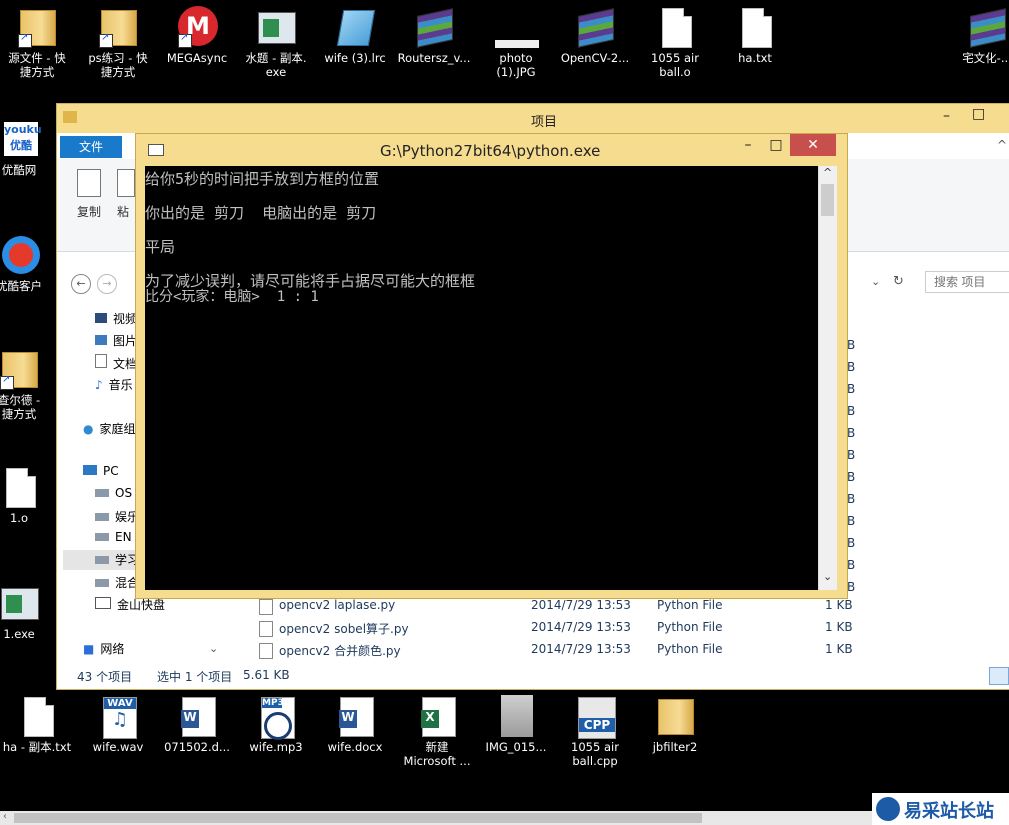 The image size is (1009, 825). What do you see at coordinates (113, 493) in the screenshot?
I see `nav-item-os: OS` at bounding box center [113, 493].